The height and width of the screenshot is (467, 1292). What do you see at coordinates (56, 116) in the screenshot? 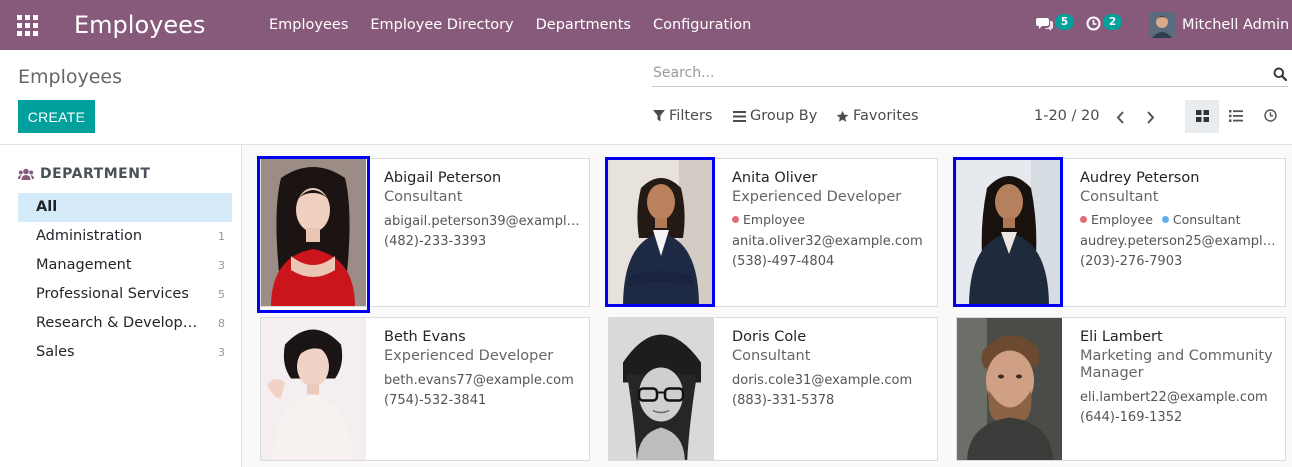
I see `create-button: CREATE` at bounding box center [56, 116].